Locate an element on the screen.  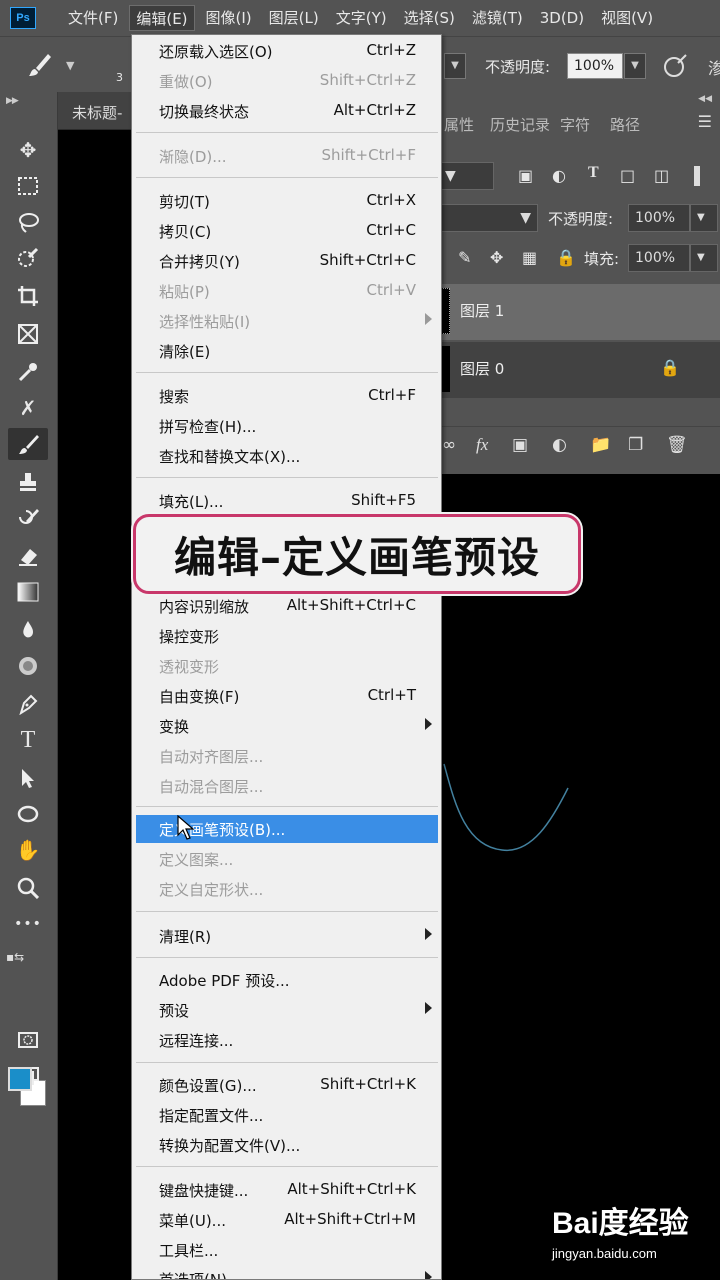
menu-item-preferences: 首选项(N) is located at coordinates (287, 1272).